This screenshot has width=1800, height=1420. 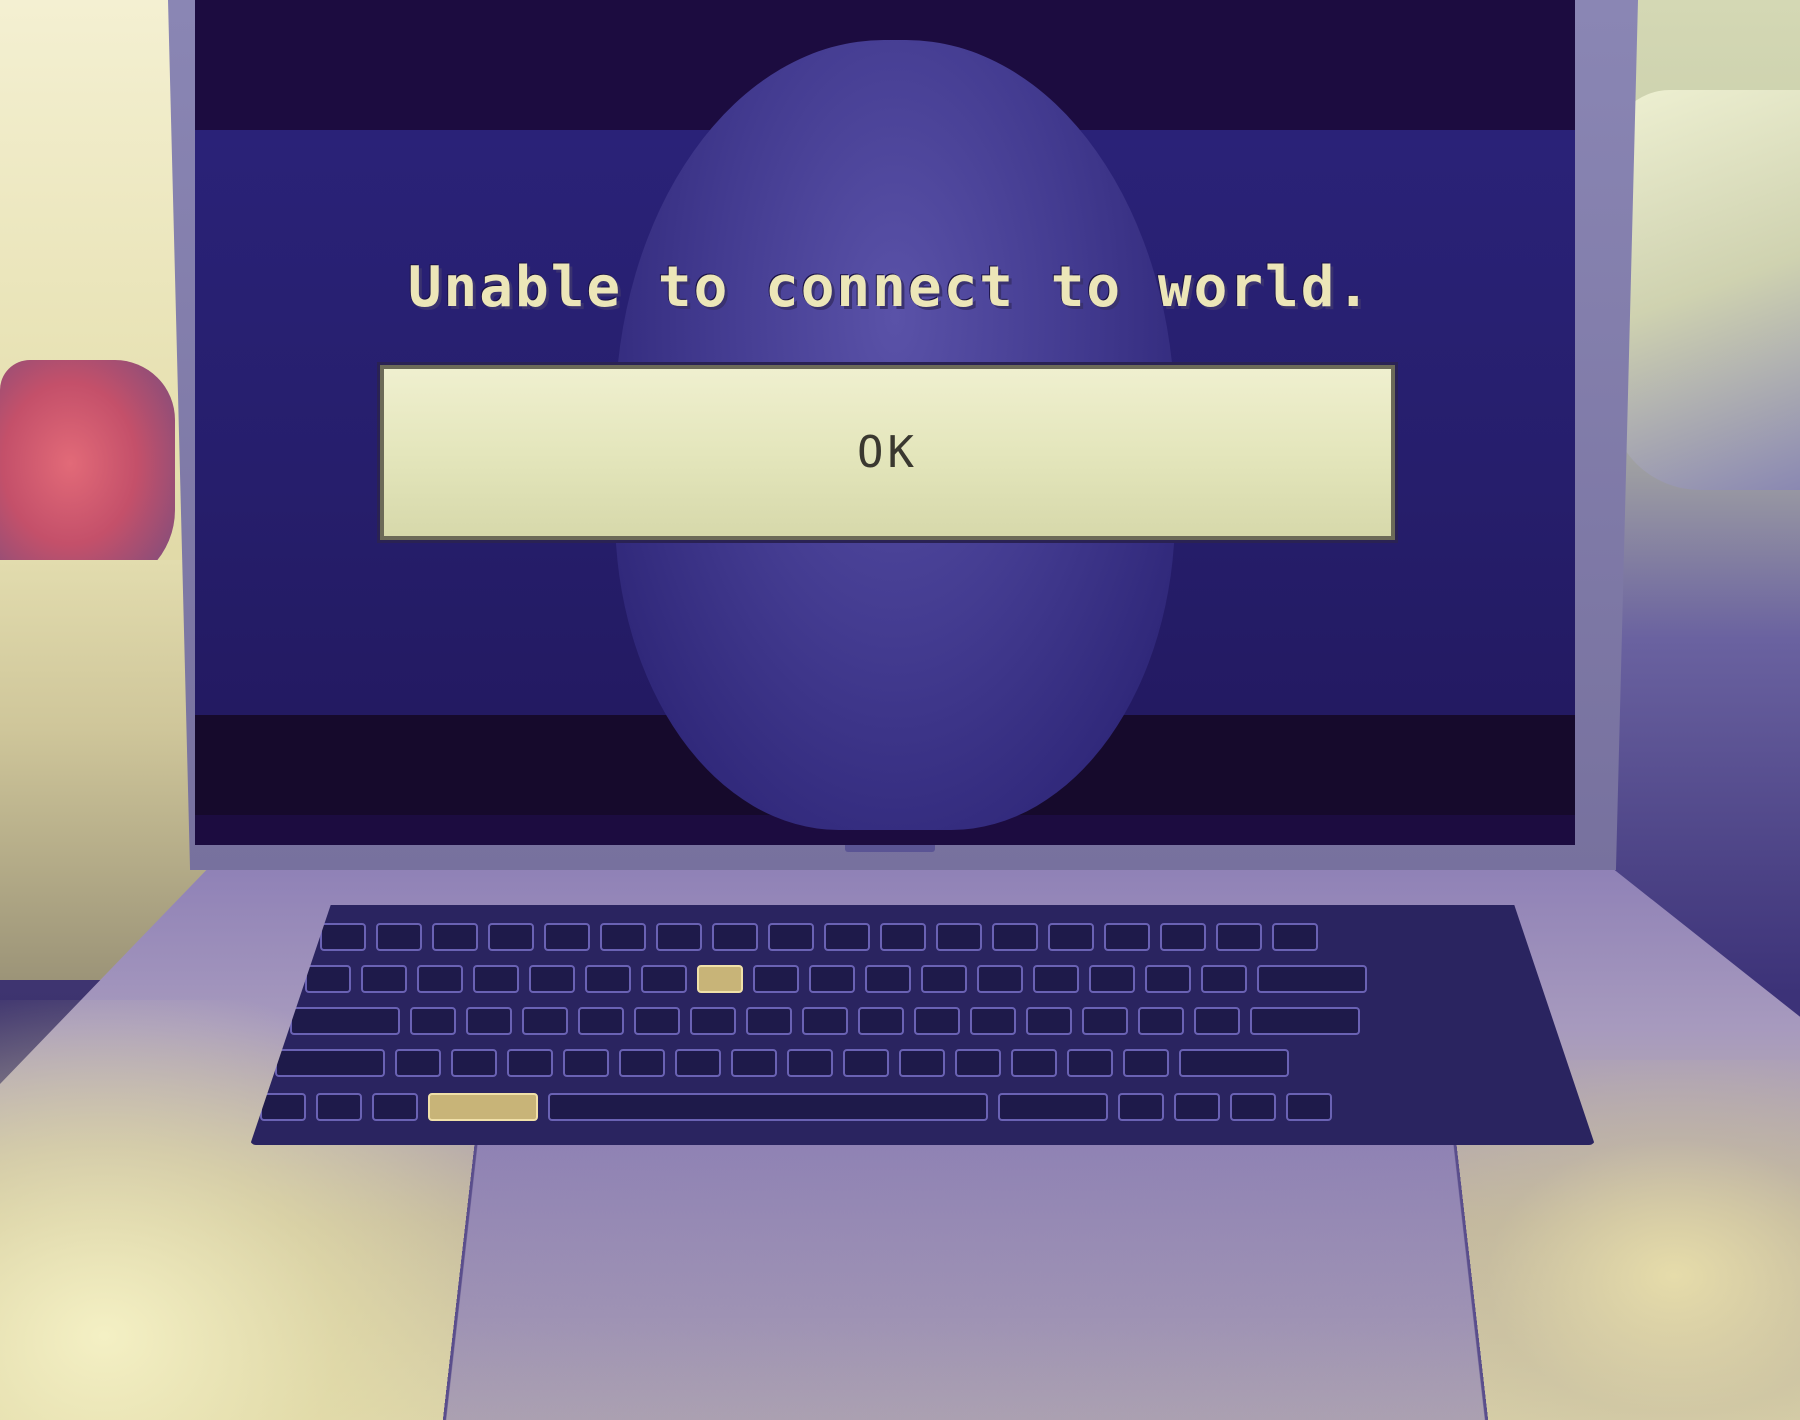 I want to click on red-cushion, so click(x=87, y=475).